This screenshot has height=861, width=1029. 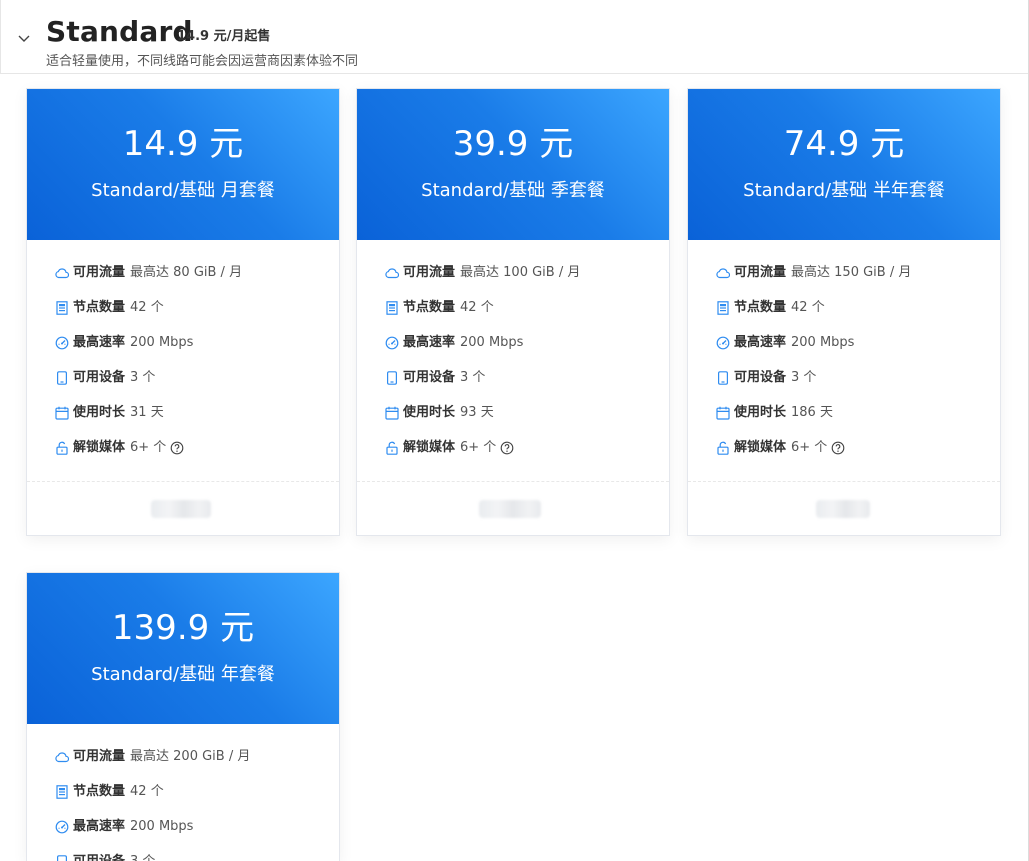 I want to click on feature-duration-value: 186 天, so click(x=812, y=412).